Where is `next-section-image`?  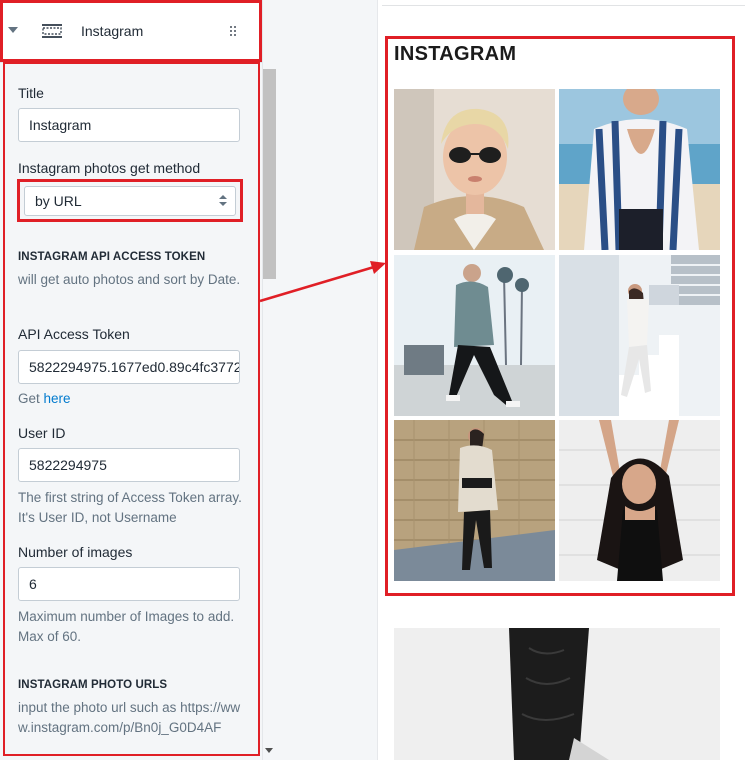
next-section-image is located at coordinates (557, 694).